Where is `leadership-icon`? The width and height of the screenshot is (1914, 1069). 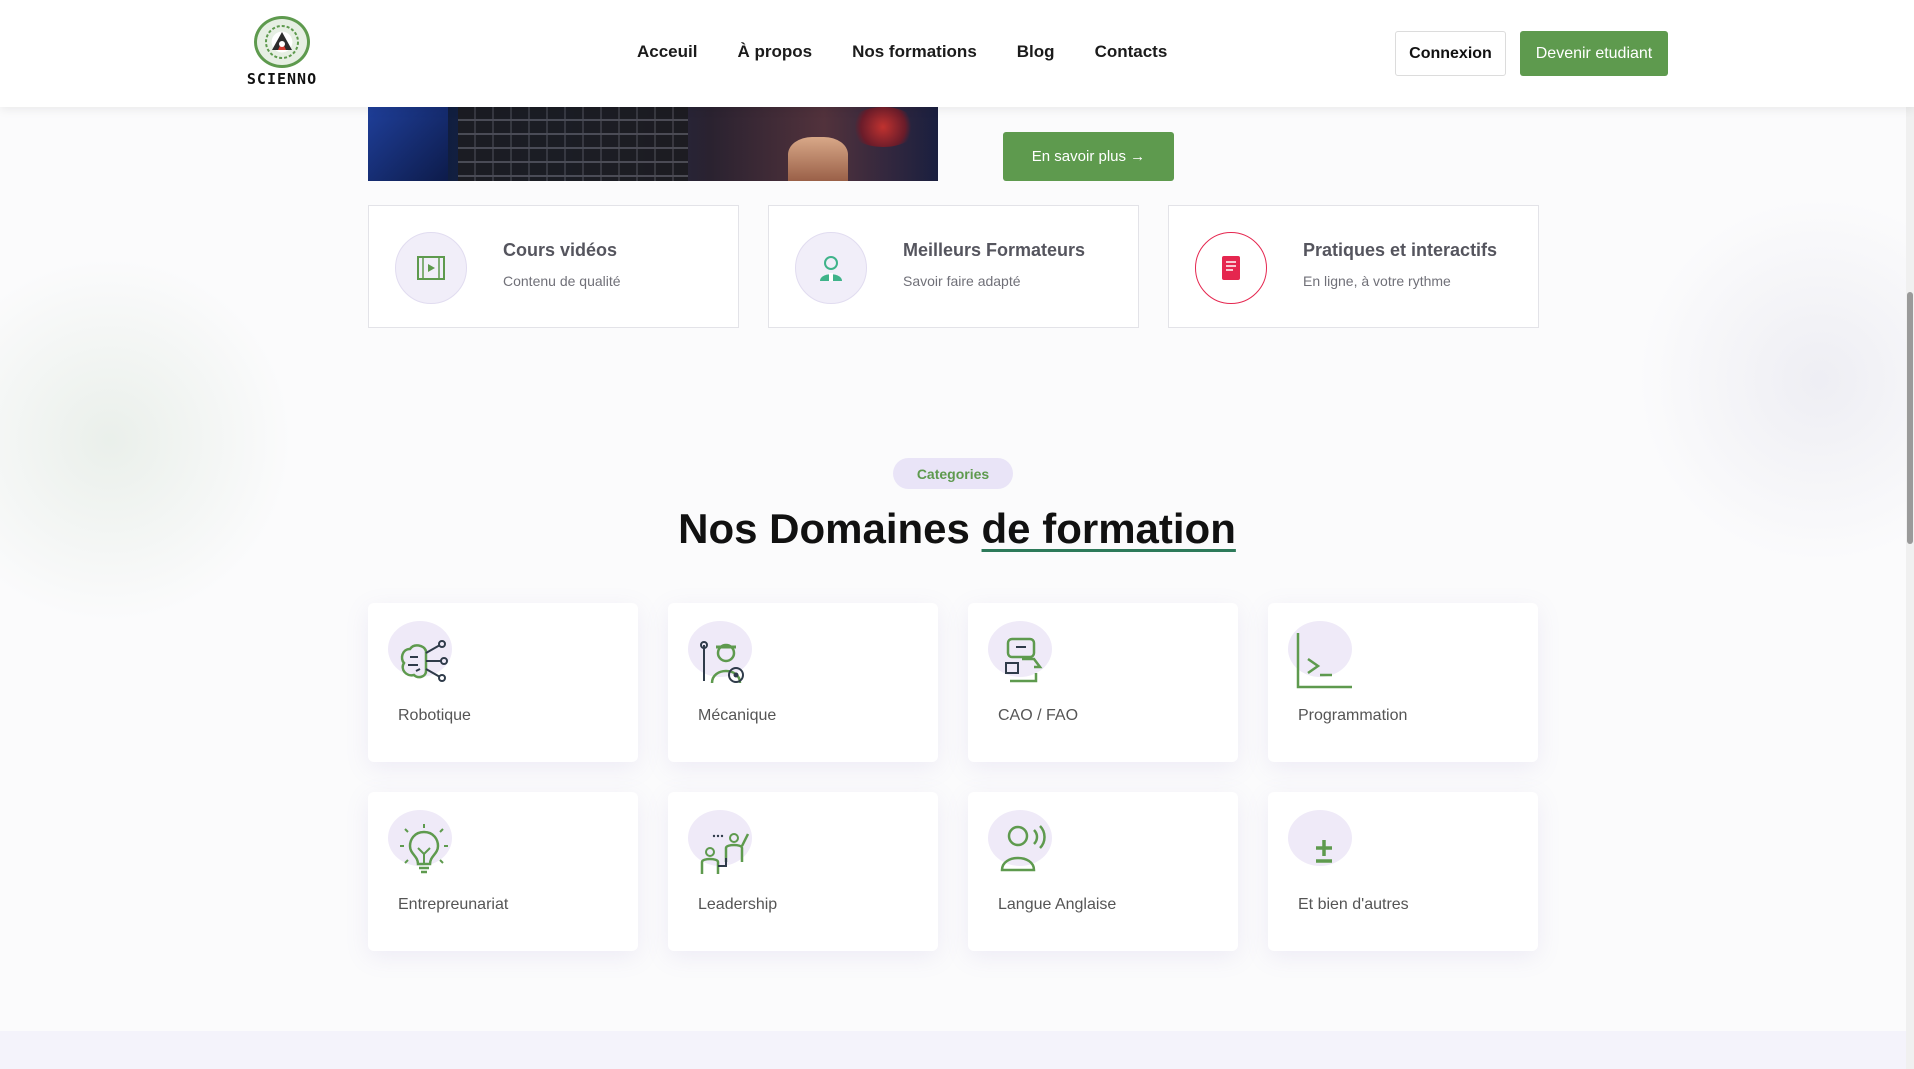
leadership-icon is located at coordinates (725, 853).